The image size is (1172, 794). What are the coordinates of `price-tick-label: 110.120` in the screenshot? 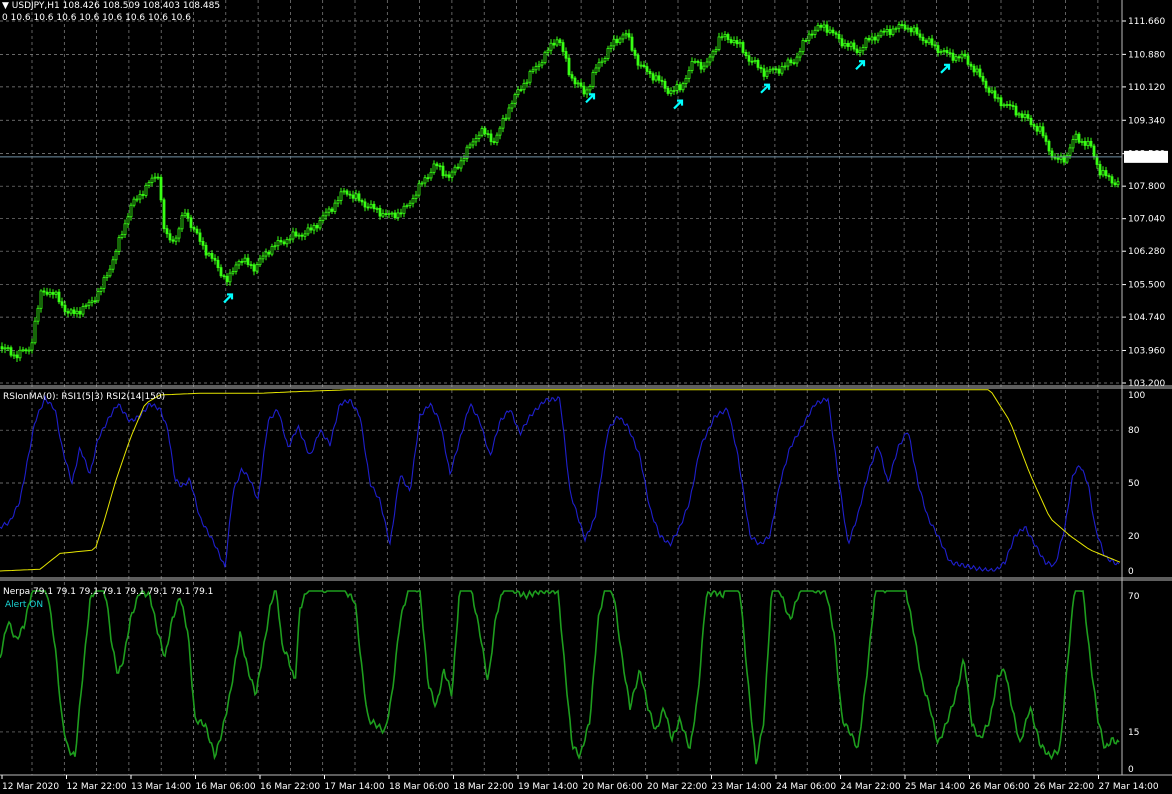 It's located at (1146, 88).